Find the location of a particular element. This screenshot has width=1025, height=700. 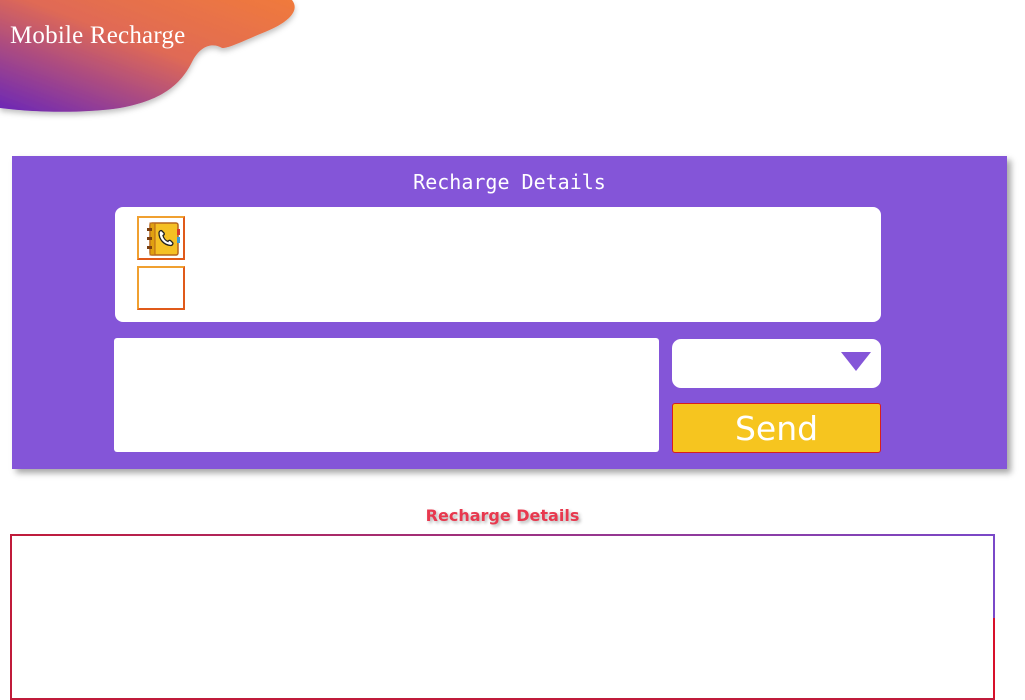

dropdown-arrow-icon is located at coordinates (856, 362).